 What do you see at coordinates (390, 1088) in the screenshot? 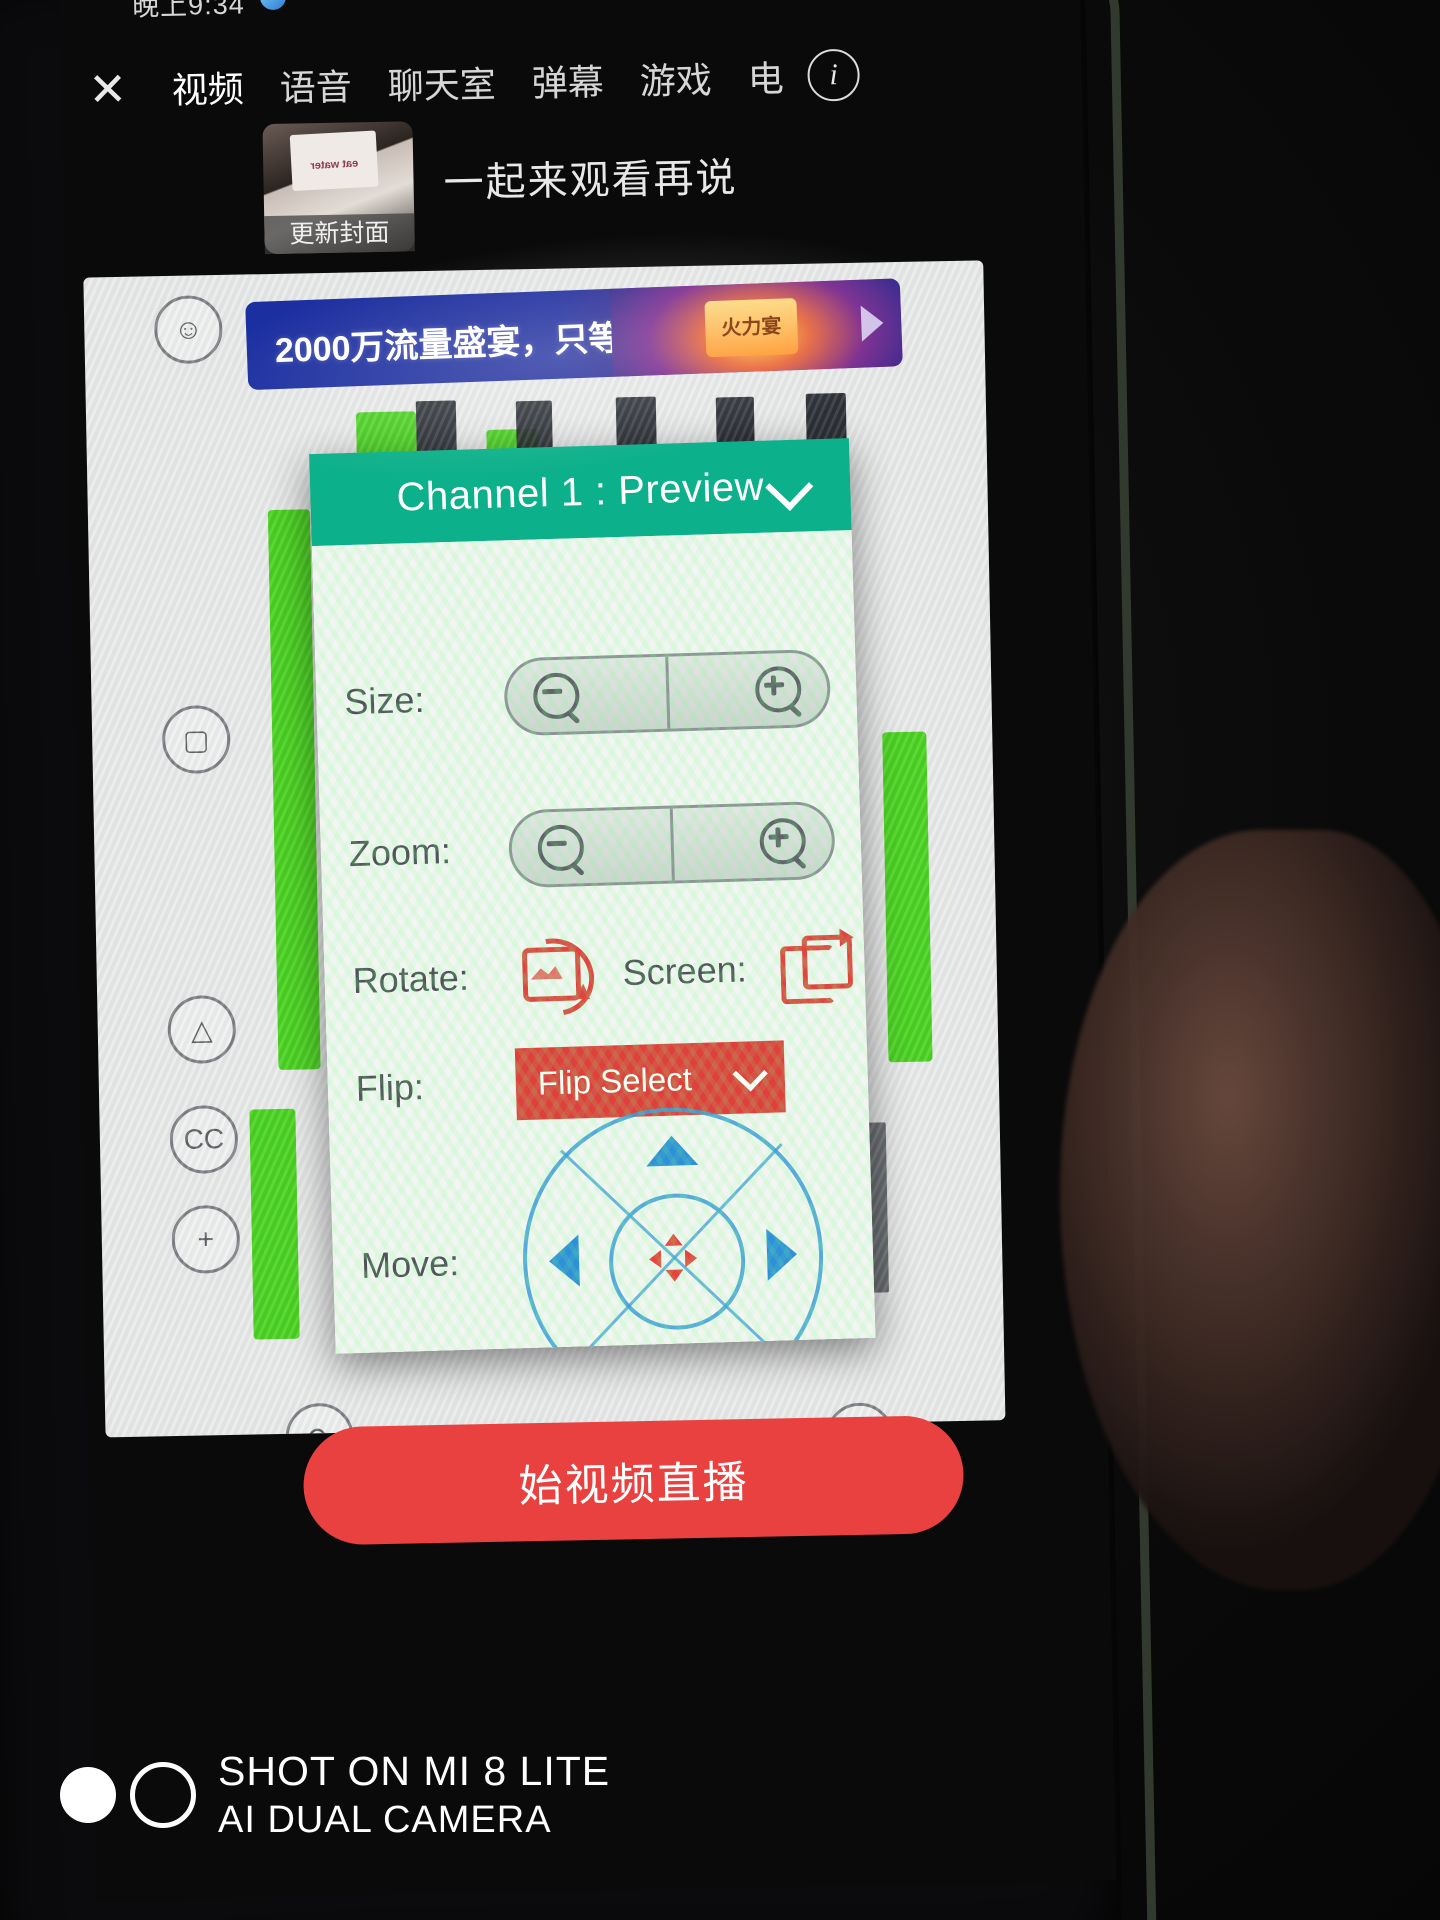
I see `flip-label: Flip:` at bounding box center [390, 1088].